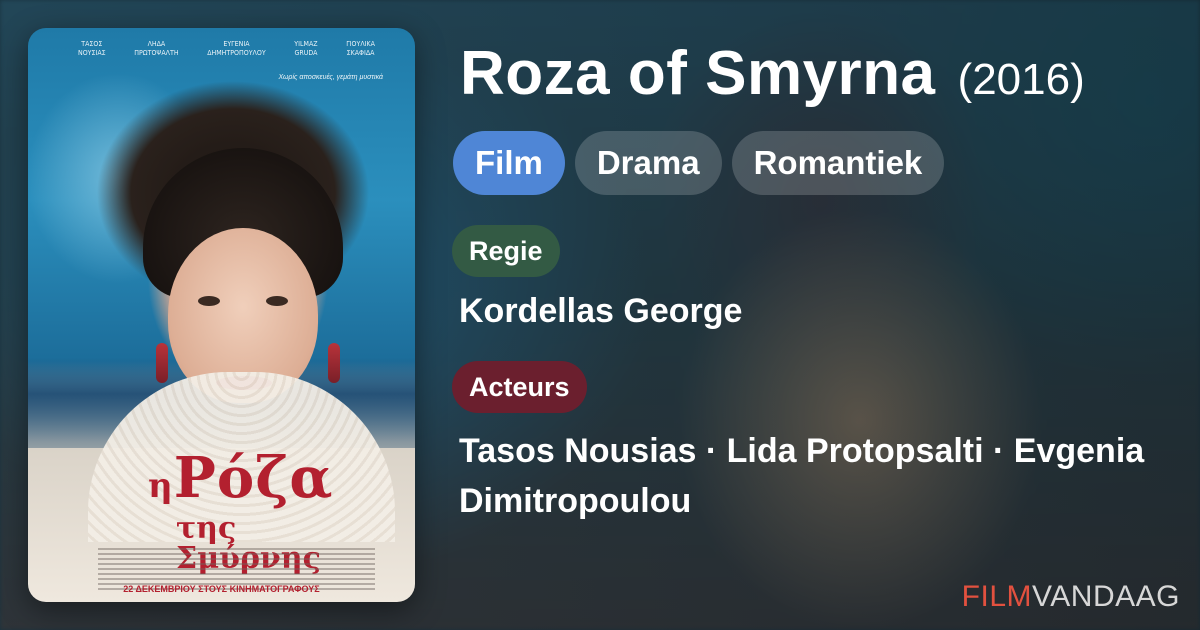 The image size is (1200, 630). I want to click on genre-list: Film Drama Romantiek, so click(699, 163).